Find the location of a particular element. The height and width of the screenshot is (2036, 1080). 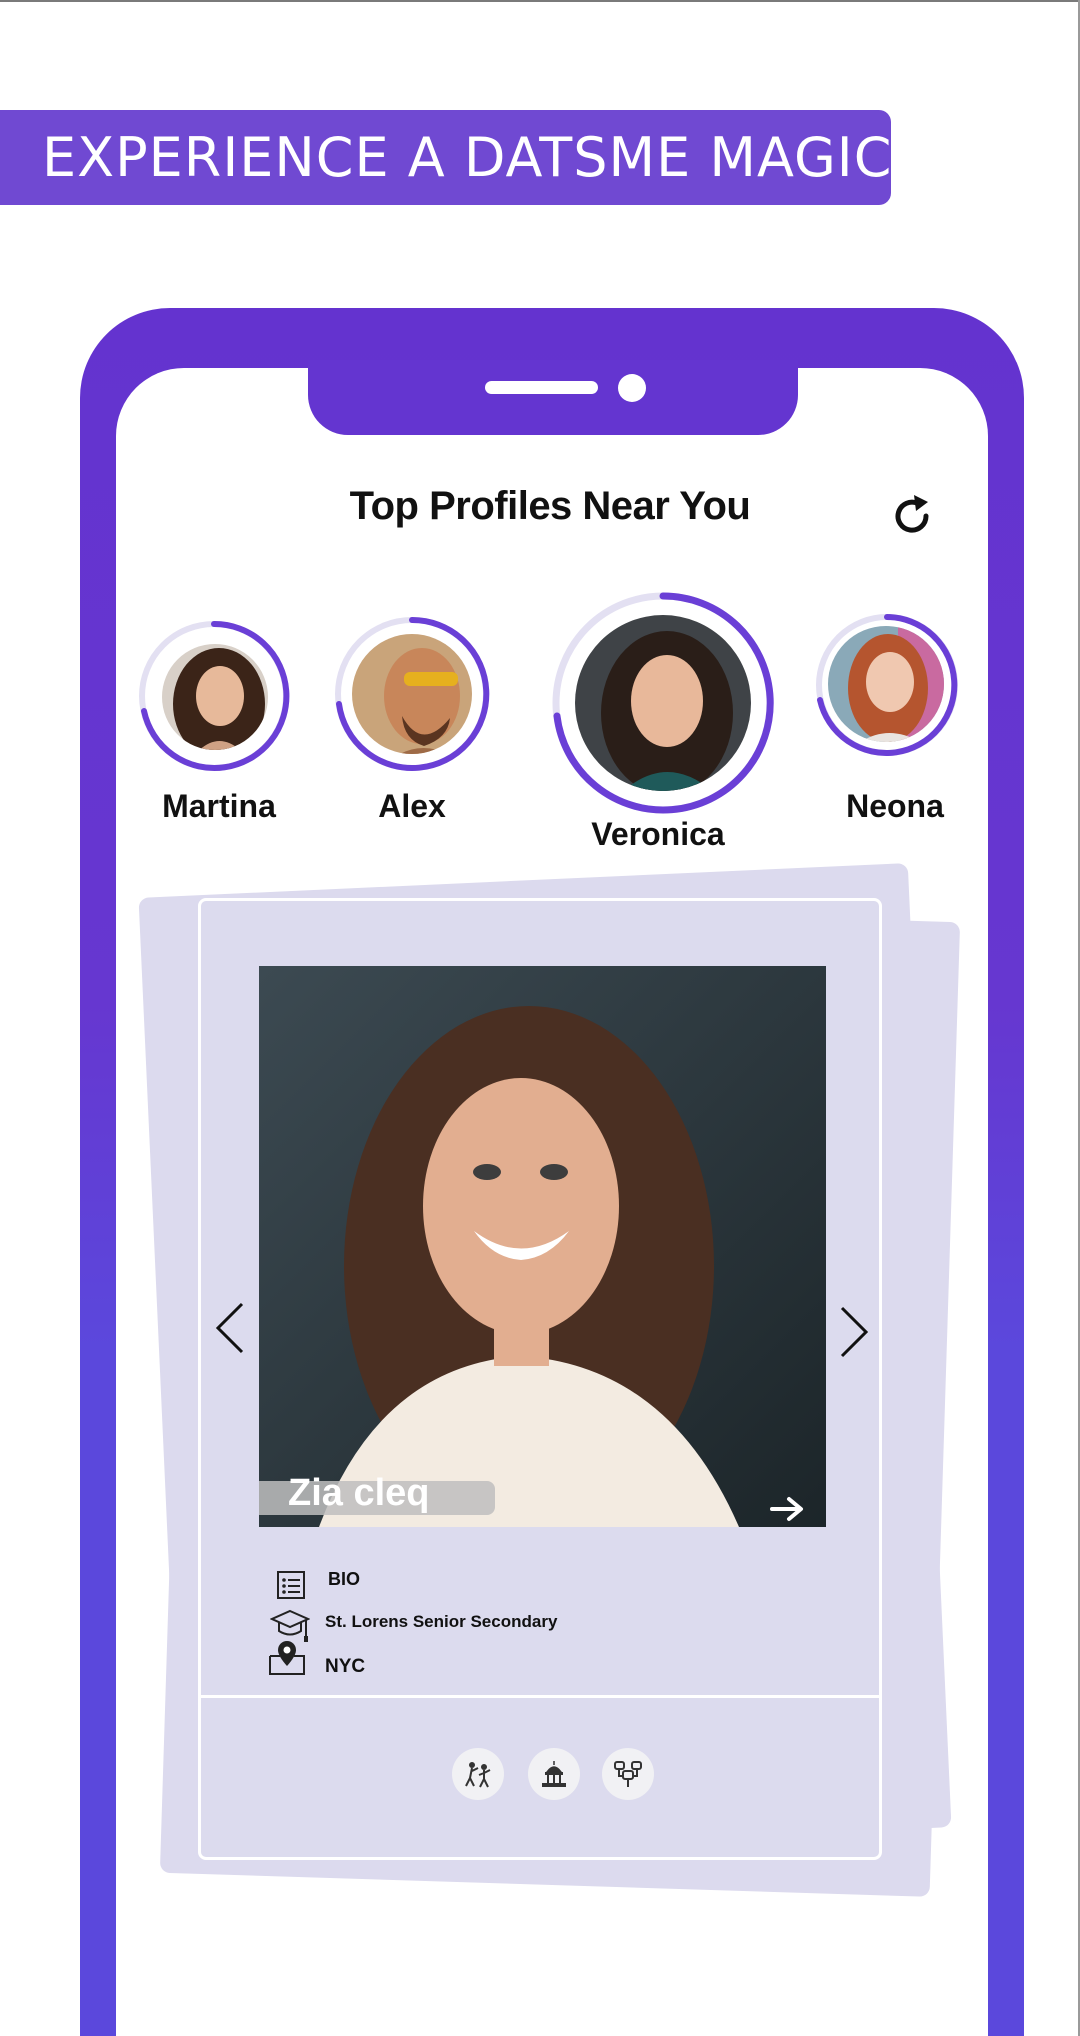

chevron-right-icon is located at coordinates (854, 1332).